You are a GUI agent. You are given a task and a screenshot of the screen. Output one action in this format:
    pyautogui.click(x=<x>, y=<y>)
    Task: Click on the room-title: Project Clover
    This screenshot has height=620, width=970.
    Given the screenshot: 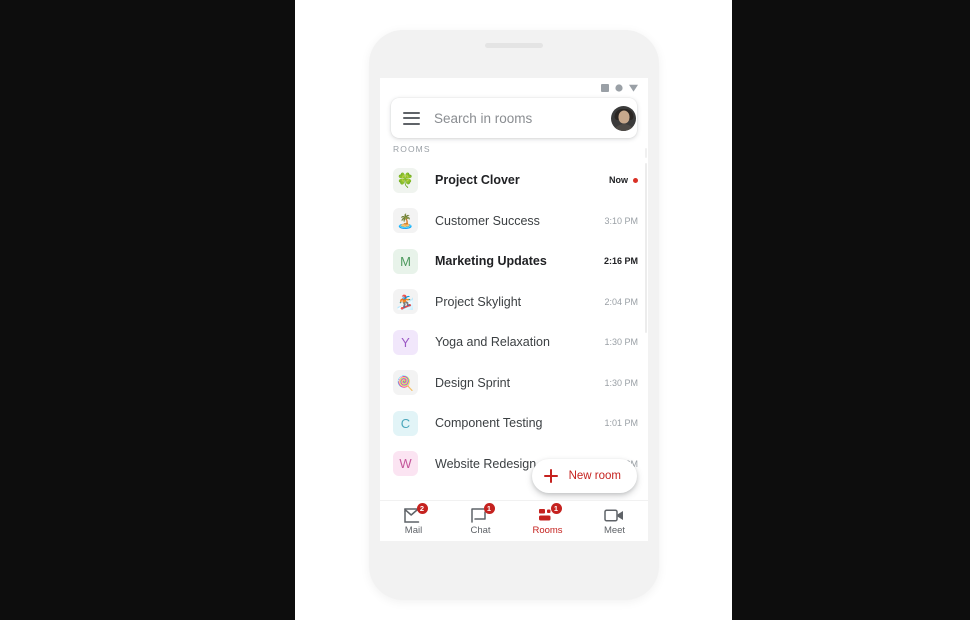 What is the action you would take?
    pyautogui.click(x=477, y=180)
    